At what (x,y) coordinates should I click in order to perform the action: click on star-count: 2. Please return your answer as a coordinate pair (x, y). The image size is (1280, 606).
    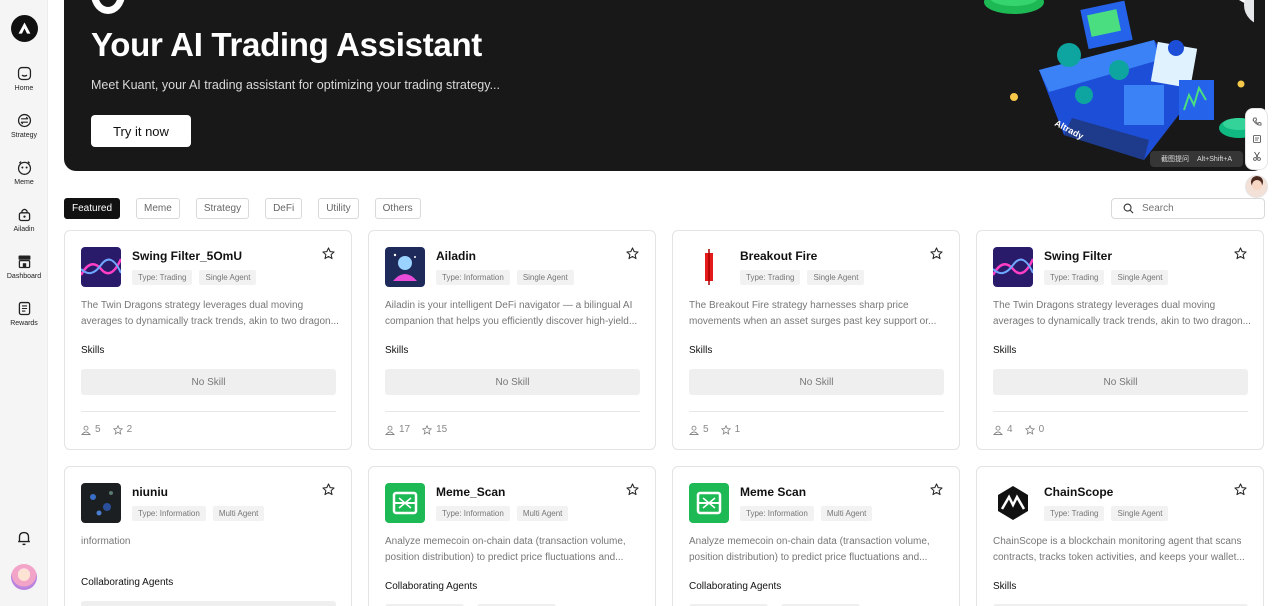
    Looking at the image, I should click on (129, 429).